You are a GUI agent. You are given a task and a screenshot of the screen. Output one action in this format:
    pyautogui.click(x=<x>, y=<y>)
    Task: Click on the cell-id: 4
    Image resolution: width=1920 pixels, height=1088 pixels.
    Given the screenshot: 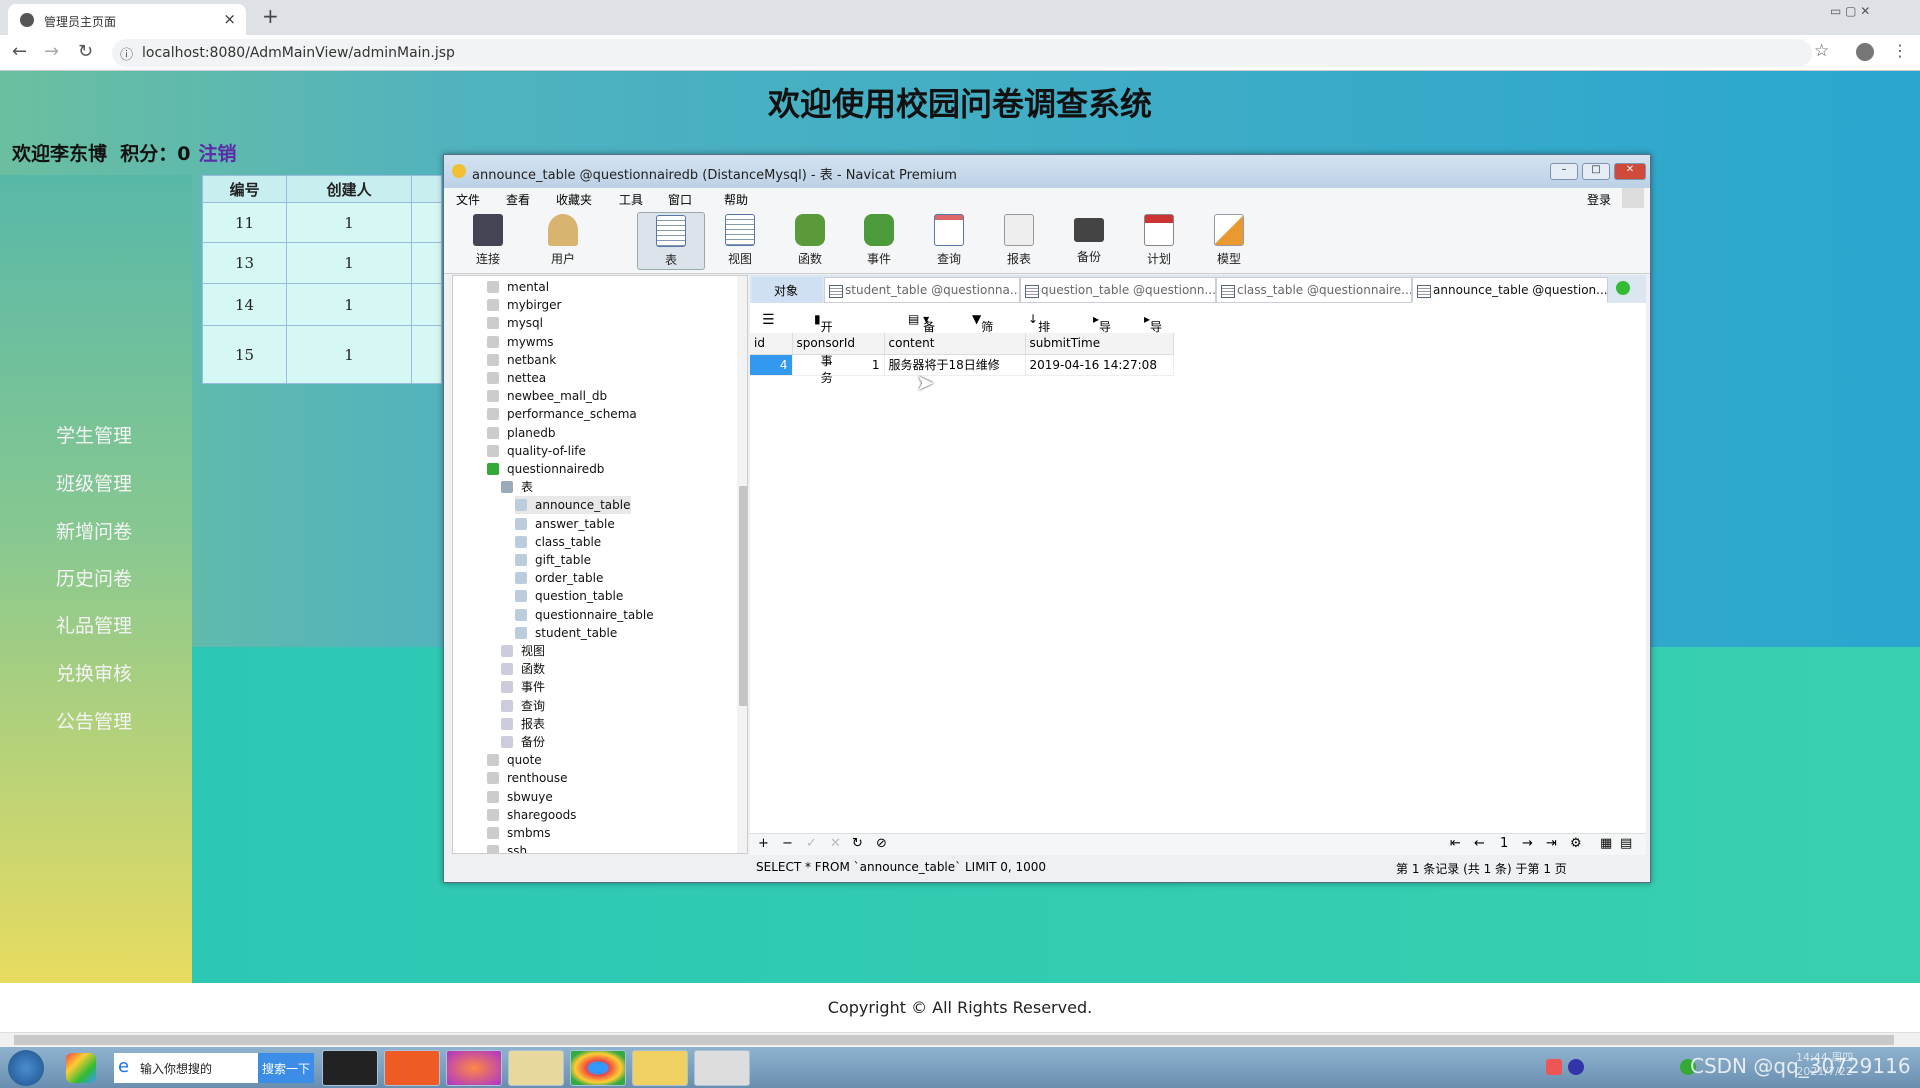 What is the action you would take?
    pyautogui.click(x=771, y=365)
    